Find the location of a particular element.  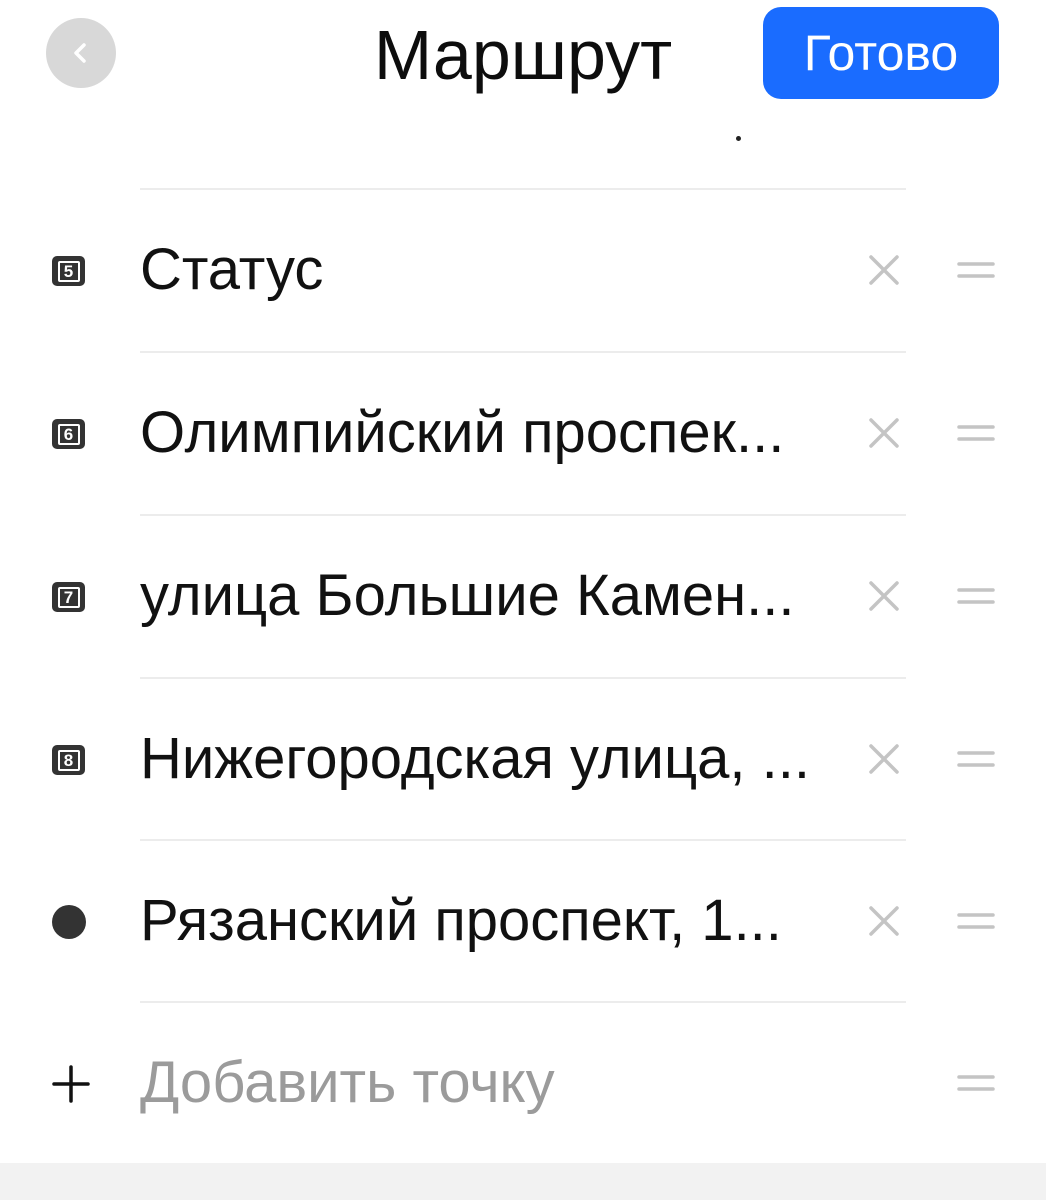

back-button is located at coordinates (81, 53).